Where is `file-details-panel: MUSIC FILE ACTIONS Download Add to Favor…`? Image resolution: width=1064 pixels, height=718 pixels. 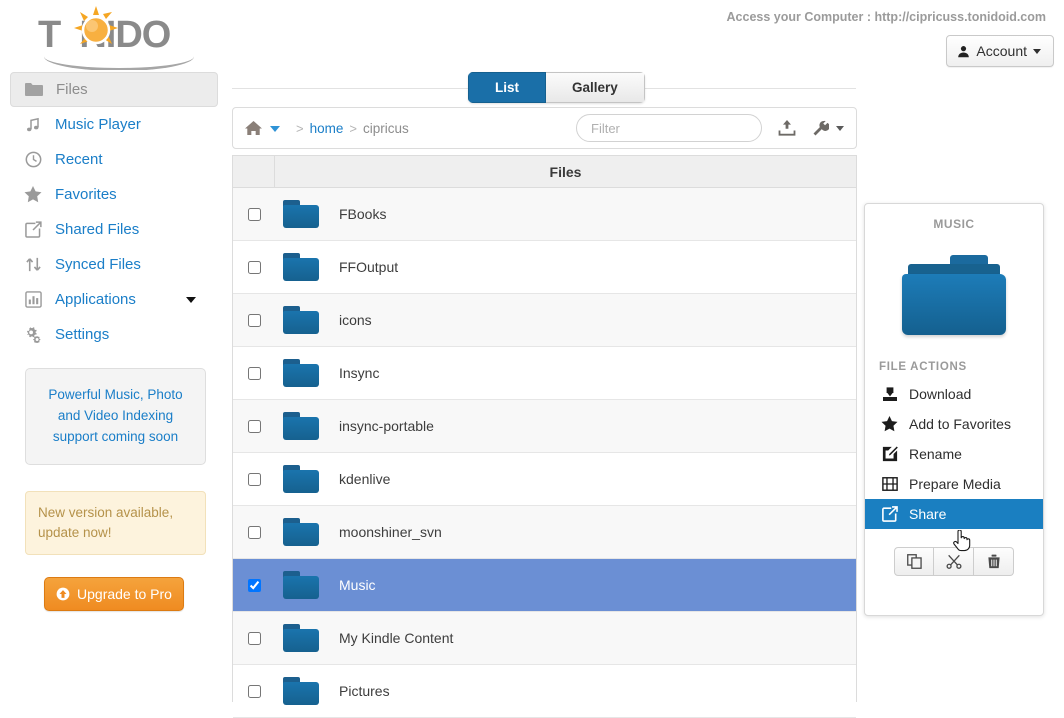 file-details-panel: MUSIC FILE ACTIONS Download Add to Favor… is located at coordinates (954, 409).